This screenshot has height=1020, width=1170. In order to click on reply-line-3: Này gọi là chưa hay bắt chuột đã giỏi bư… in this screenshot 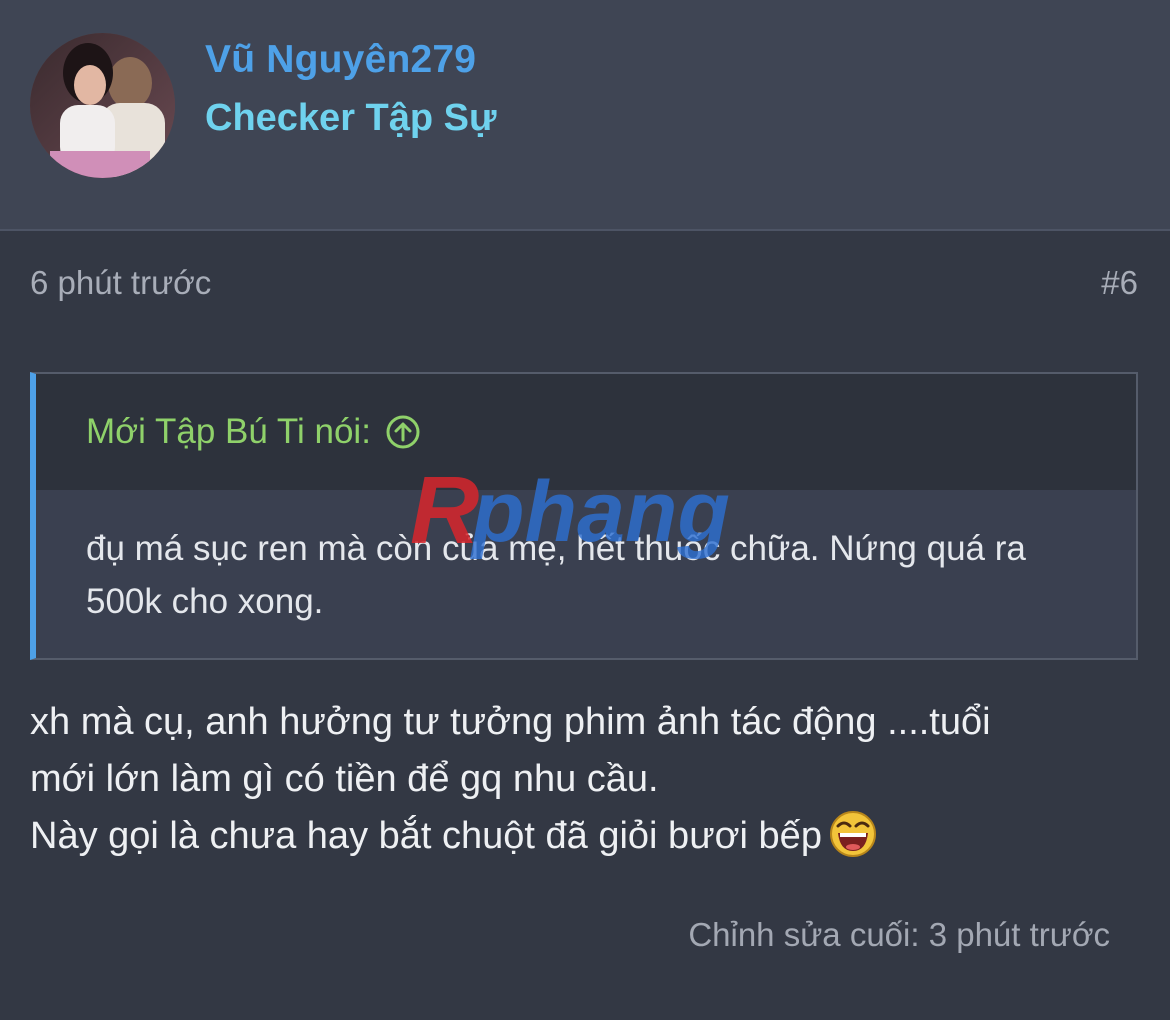, I will do `click(580, 836)`.